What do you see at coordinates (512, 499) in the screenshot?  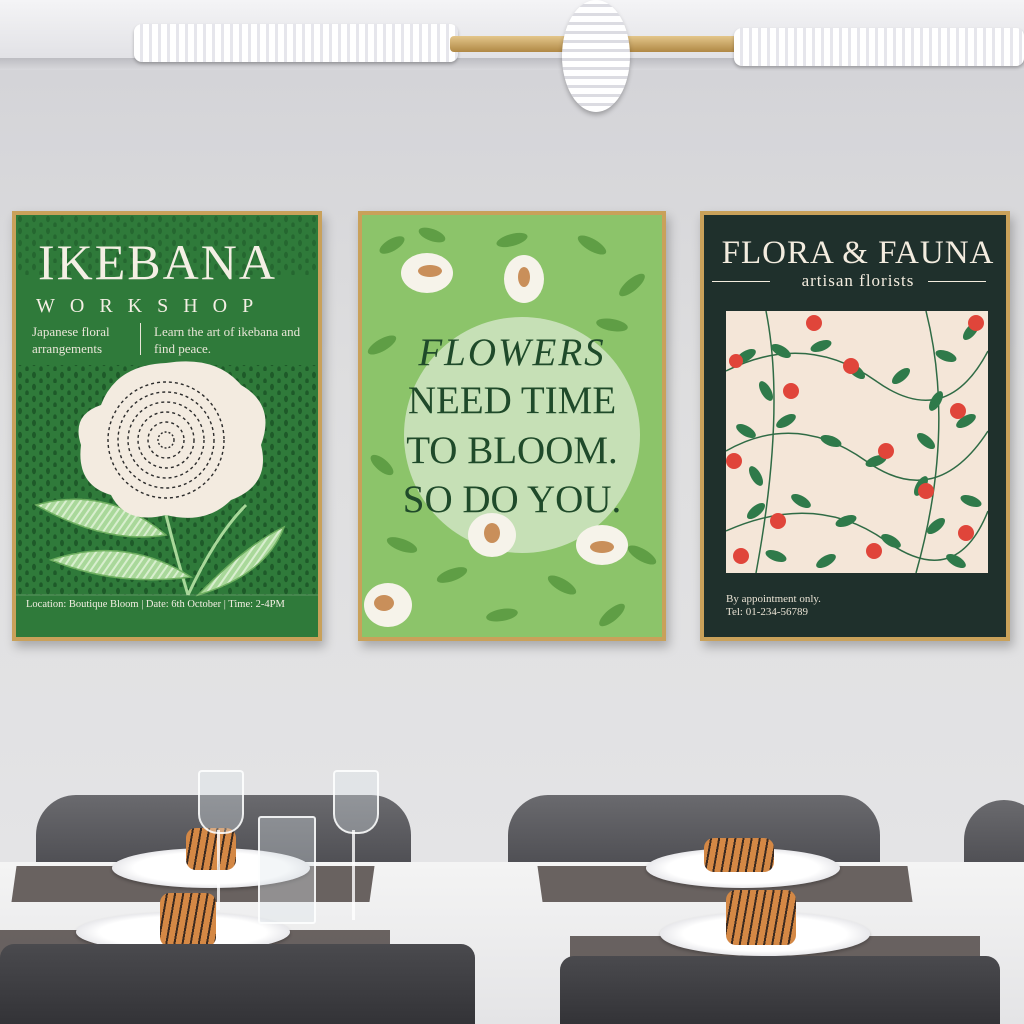 I see `flowers-line-4: SO DO YOU.` at bounding box center [512, 499].